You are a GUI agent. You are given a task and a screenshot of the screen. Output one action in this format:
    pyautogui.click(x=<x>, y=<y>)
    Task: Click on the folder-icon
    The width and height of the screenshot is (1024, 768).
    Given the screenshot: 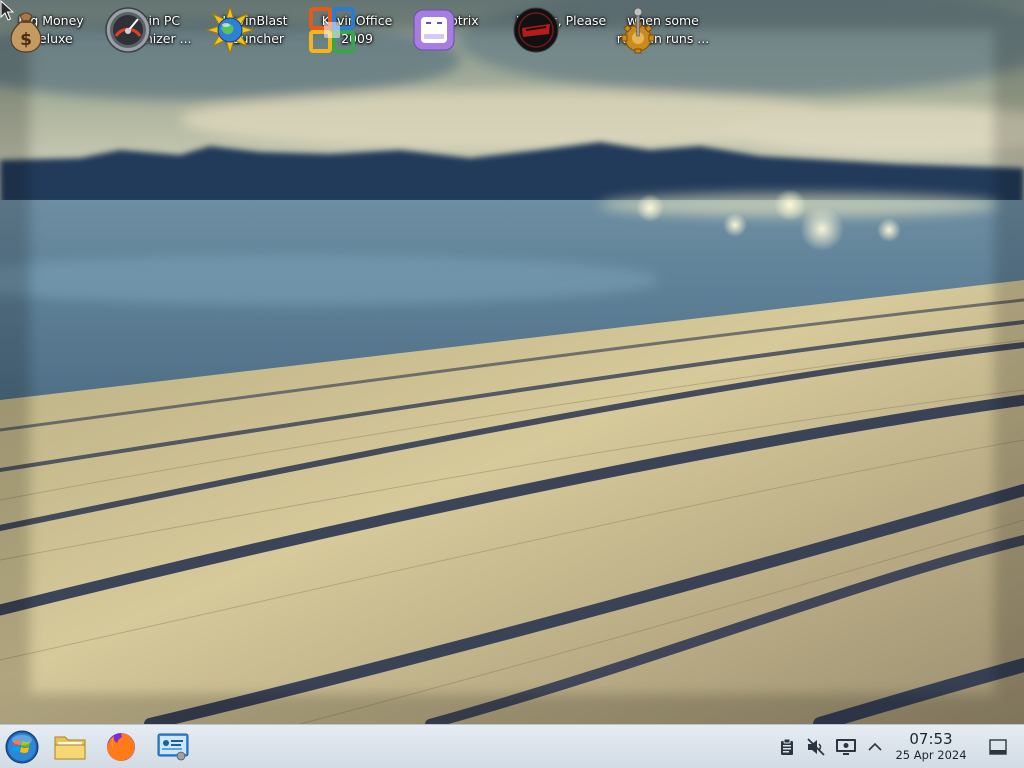 What is the action you would take?
    pyautogui.click(x=70, y=748)
    